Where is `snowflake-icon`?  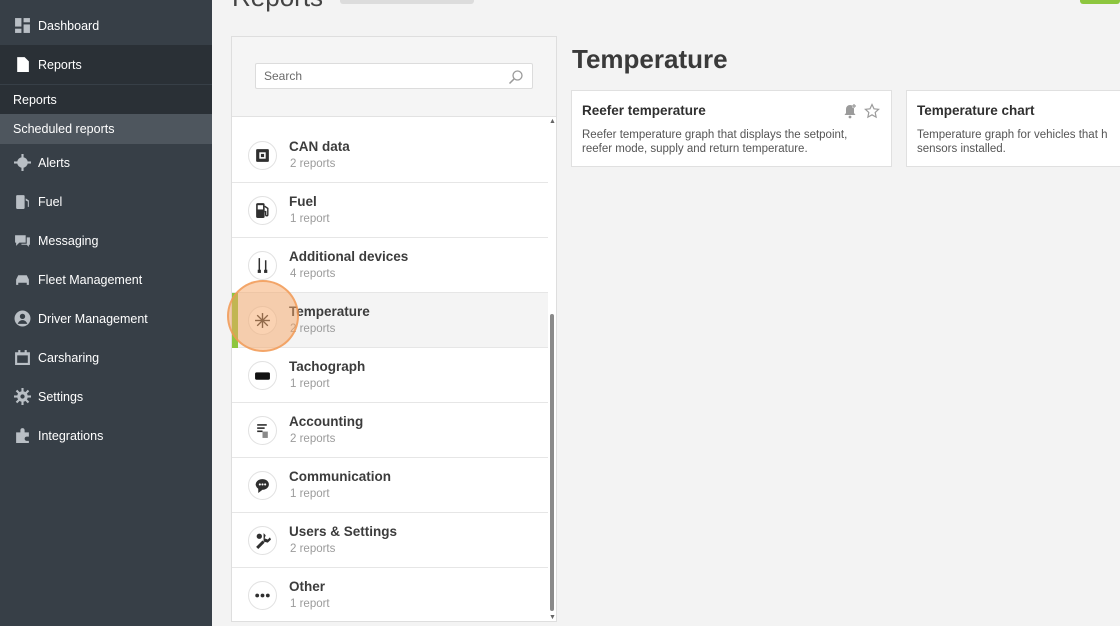 snowflake-icon is located at coordinates (262, 320).